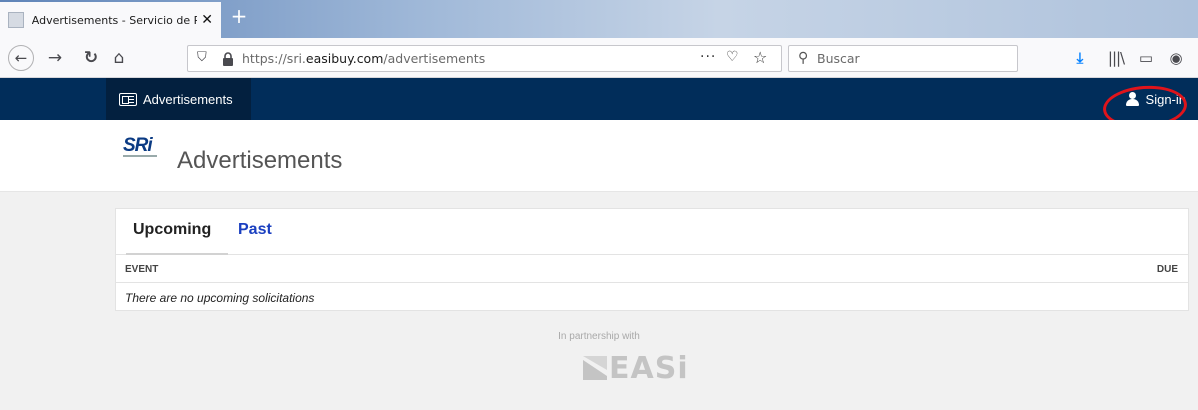 The image size is (1198, 410). Describe the element at coordinates (599, 19) in the screenshot. I see `browser-tab-bar: Advertisements - Servicio de Re ✕ +` at that location.